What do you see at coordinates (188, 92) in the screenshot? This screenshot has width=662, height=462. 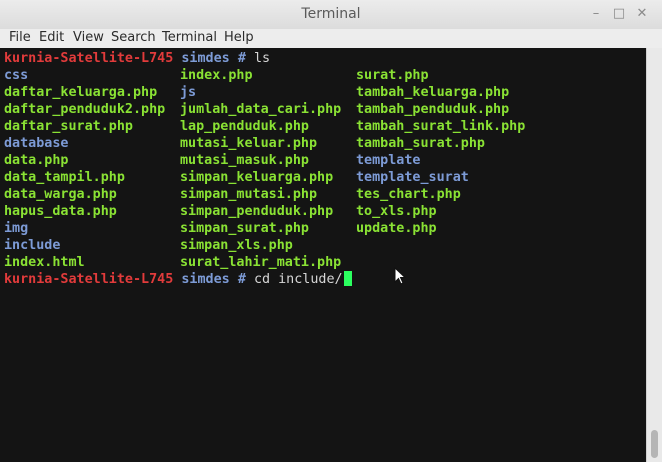 I see `directory-entry: js` at bounding box center [188, 92].